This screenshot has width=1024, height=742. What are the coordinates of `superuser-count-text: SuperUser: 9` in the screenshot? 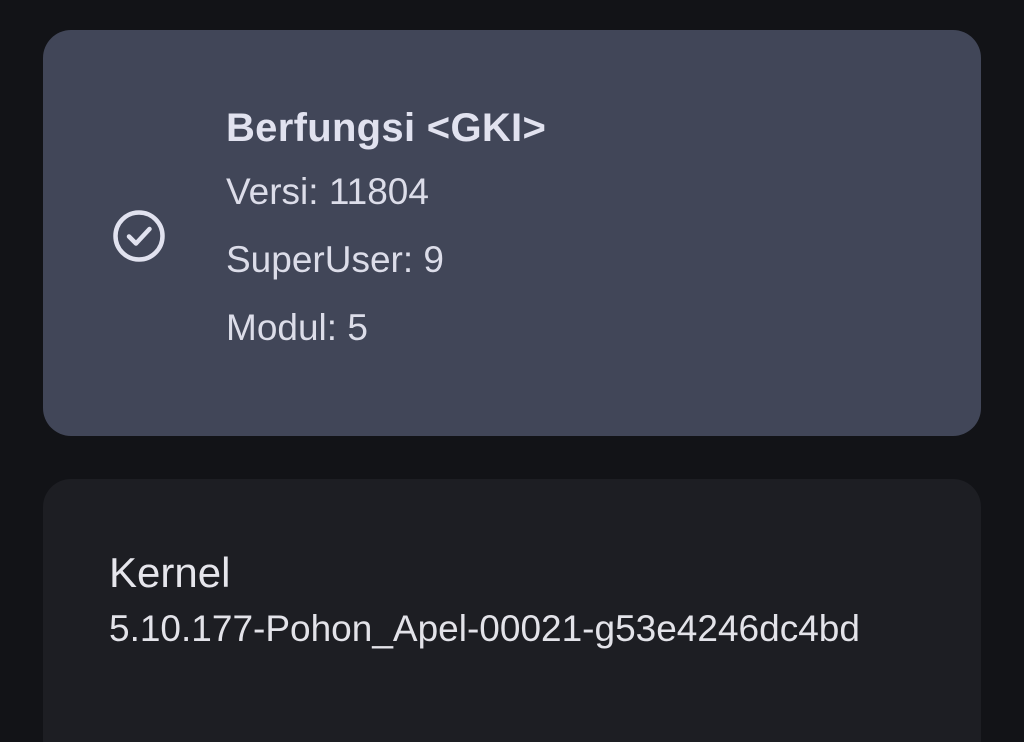 It's located at (335, 259).